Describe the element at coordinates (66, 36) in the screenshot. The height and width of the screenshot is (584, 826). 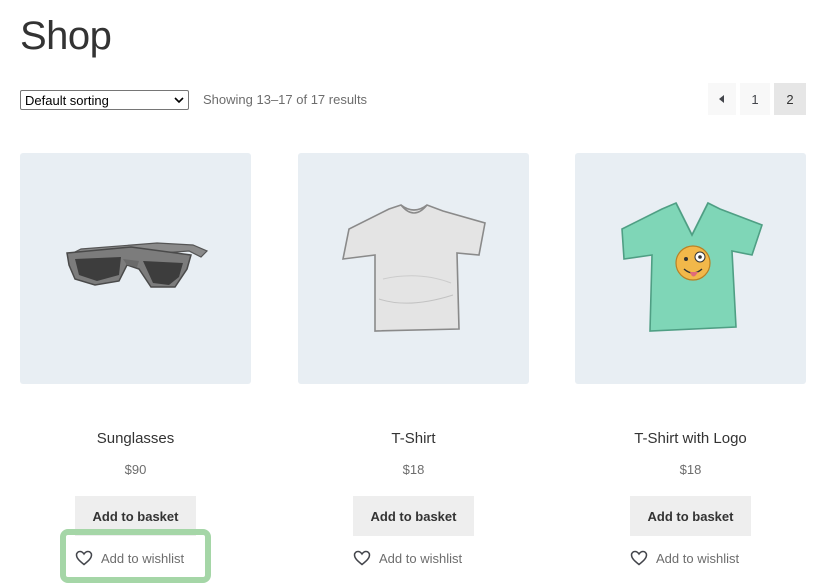
I see `page-title: Shop` at that location.